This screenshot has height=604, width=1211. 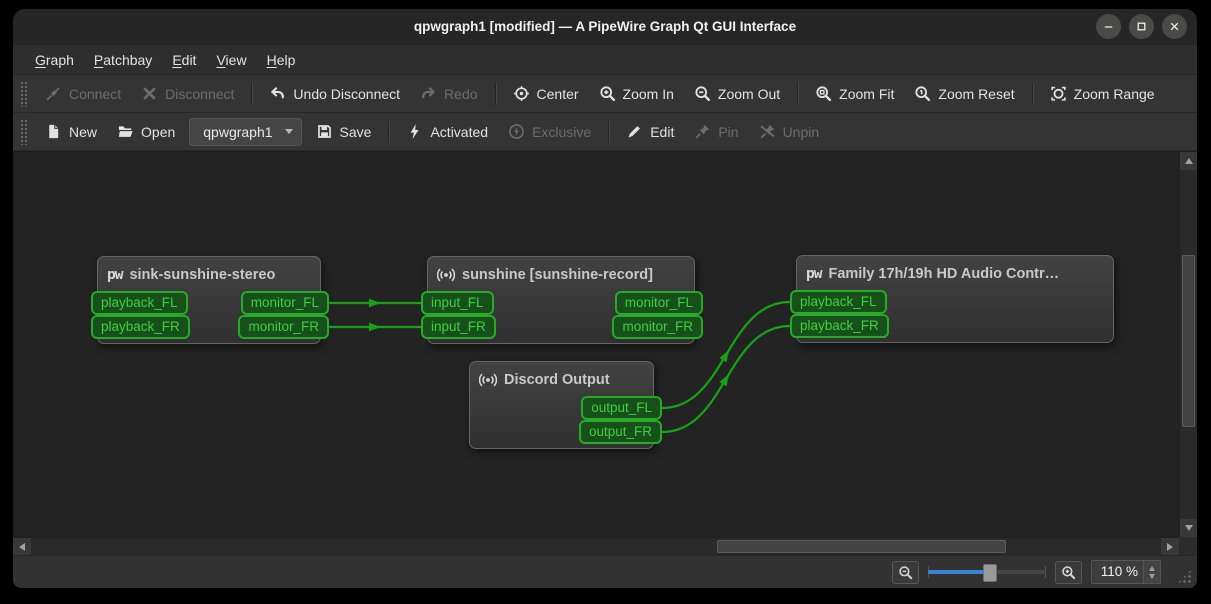 I want to click on redo-button: Redo, so click(x=448, y=93).